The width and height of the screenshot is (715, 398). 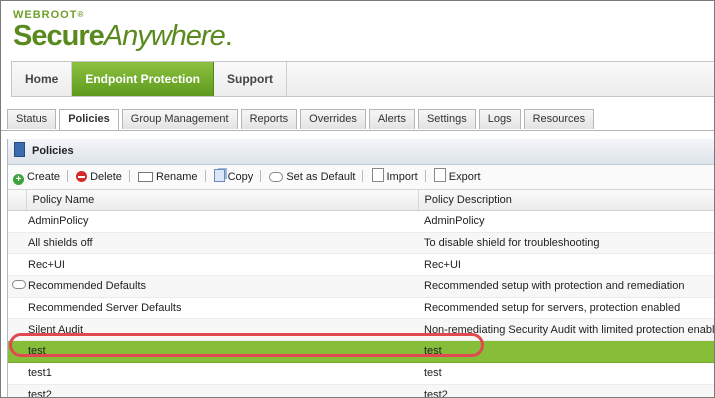 I want to click on copy-icon, so click(x=219, y=175).